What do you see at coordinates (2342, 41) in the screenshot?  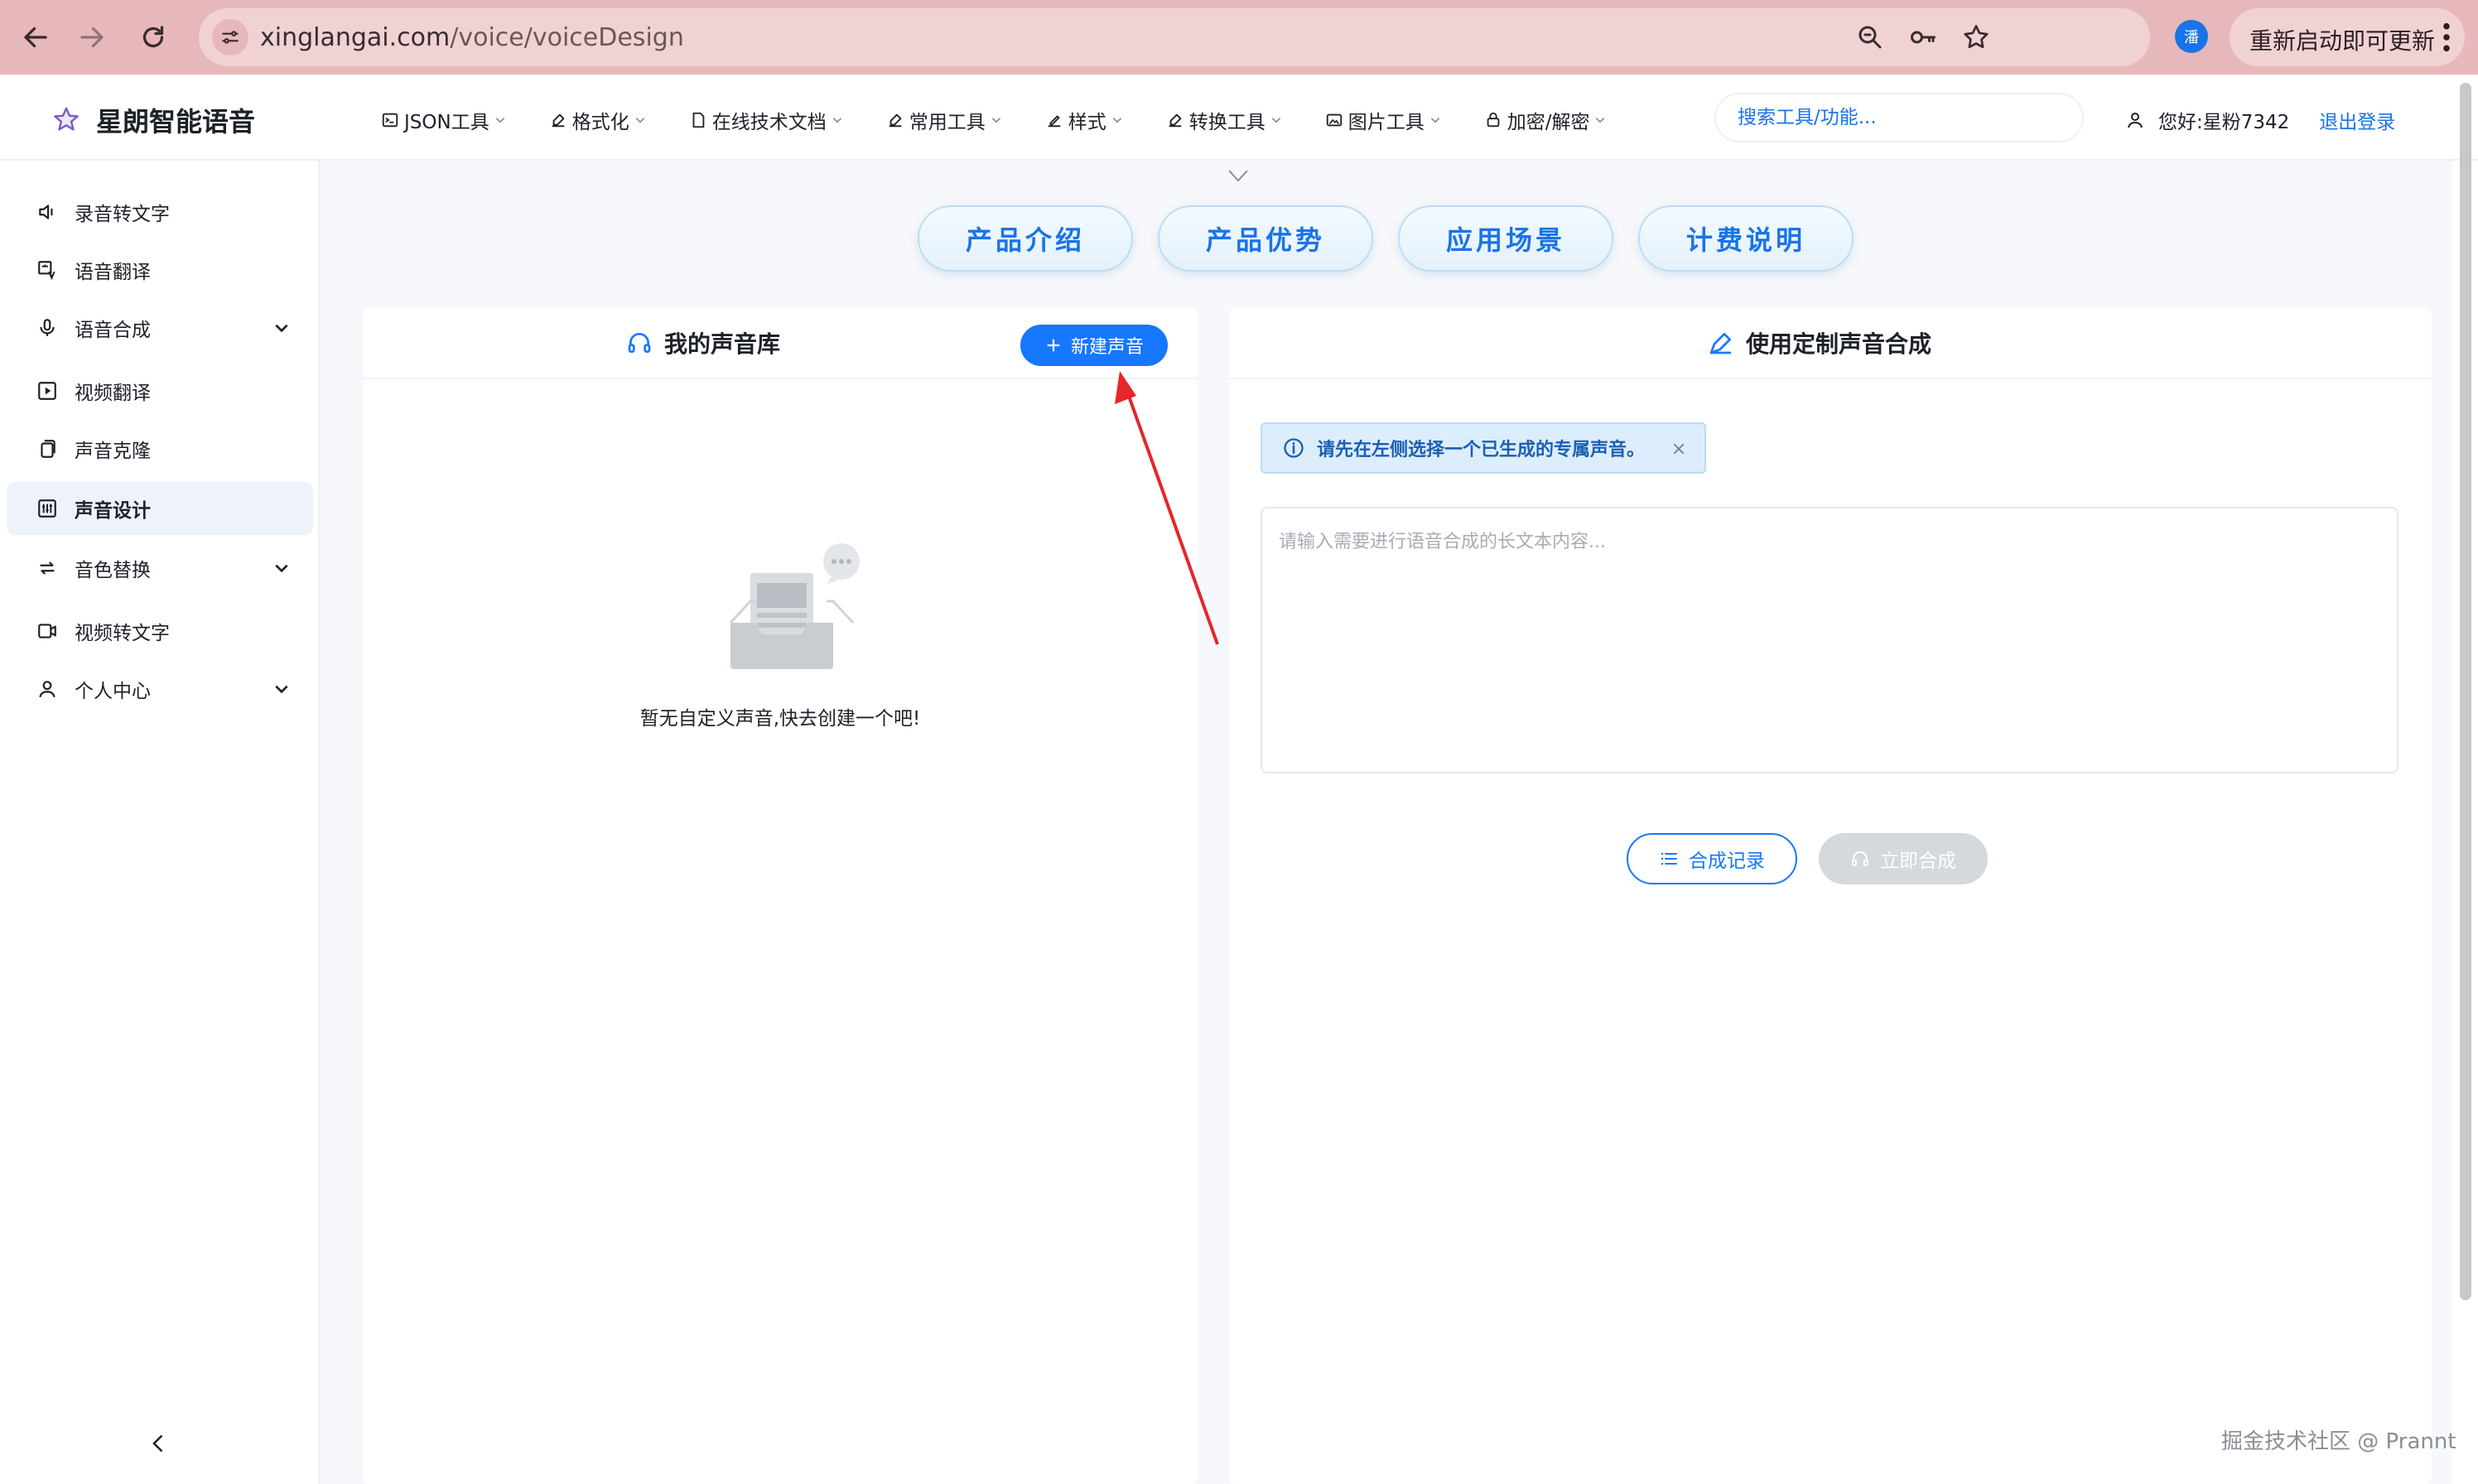 I see `update-label: 重新启动即可更新` at bounding box center [2342, 41].